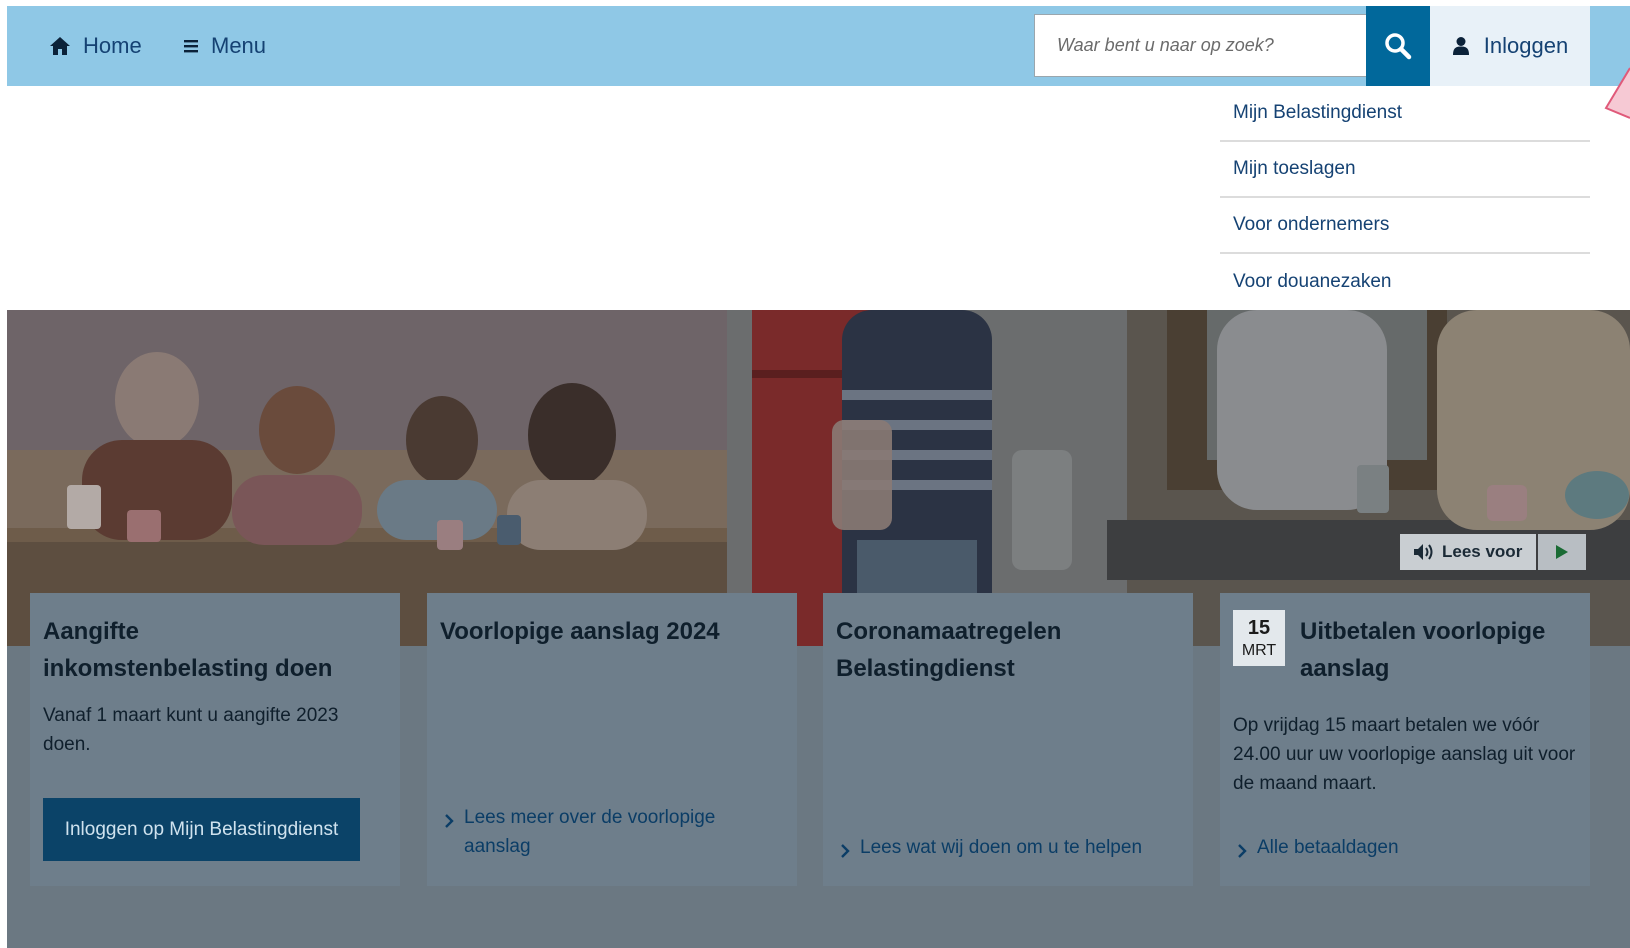  I want to click on card-title: Aangifte inkomstenbelasting doen, so click(215, 650).